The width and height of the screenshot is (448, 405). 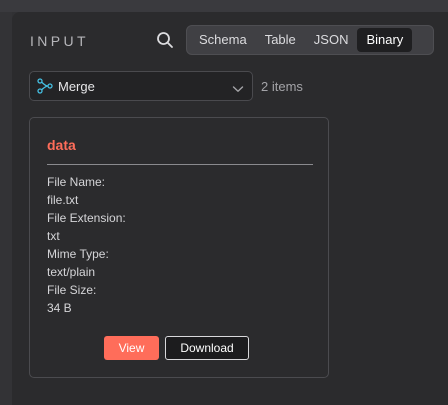 What do you see at coordinates (76, 182) in the screenshot?
I see `file-name-label: File Name:` at bounding box center [76, 182].